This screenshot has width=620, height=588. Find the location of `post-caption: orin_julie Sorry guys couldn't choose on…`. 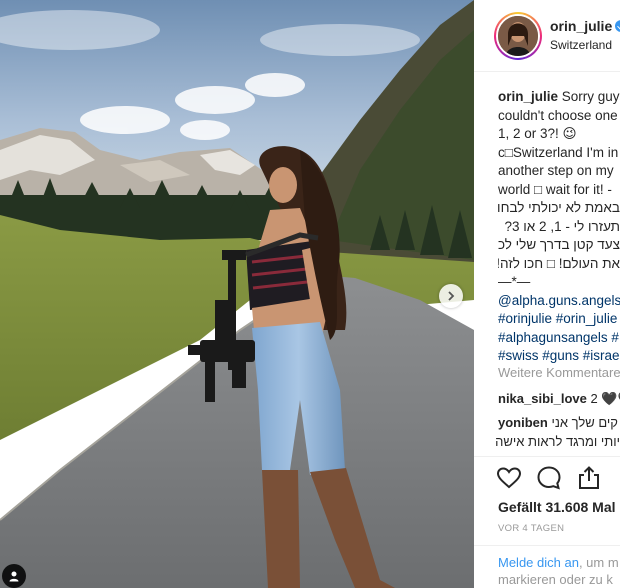

post-caption: orin_julie Sorry guys couldn't choose on… is located at coordinates (559, 227).